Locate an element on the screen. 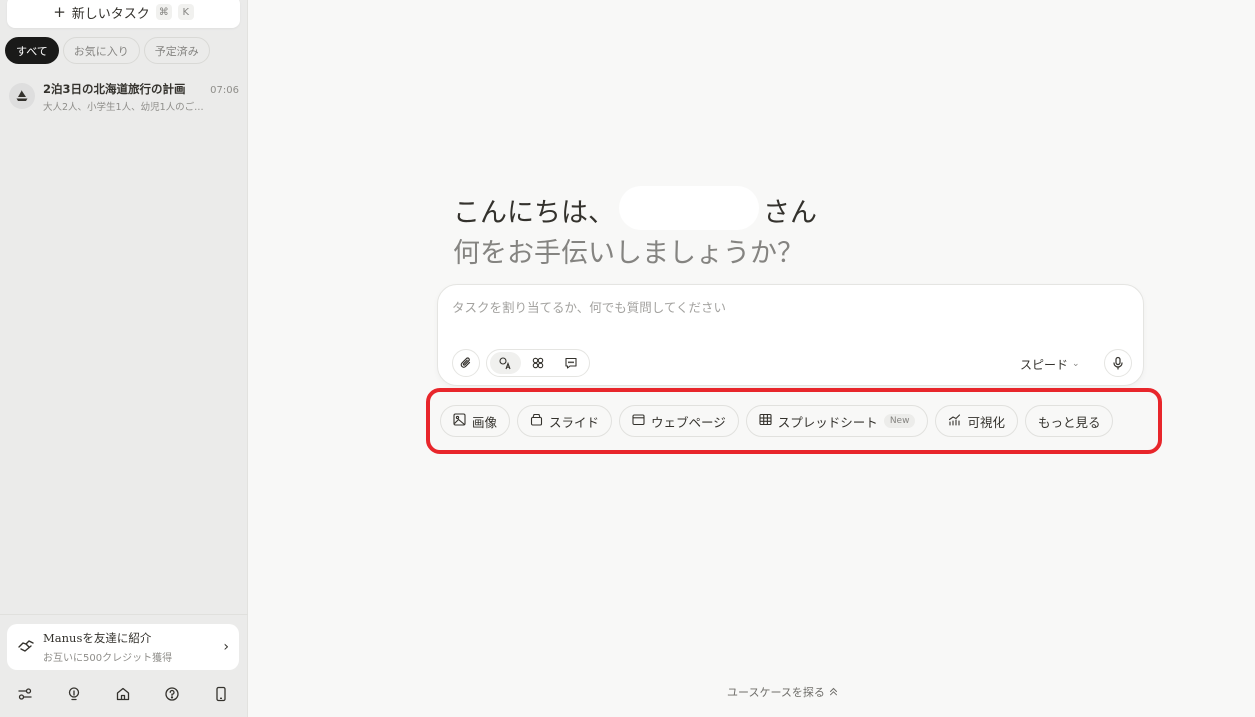  quick-action-image: 画像 is located at coordinates (475, 421).